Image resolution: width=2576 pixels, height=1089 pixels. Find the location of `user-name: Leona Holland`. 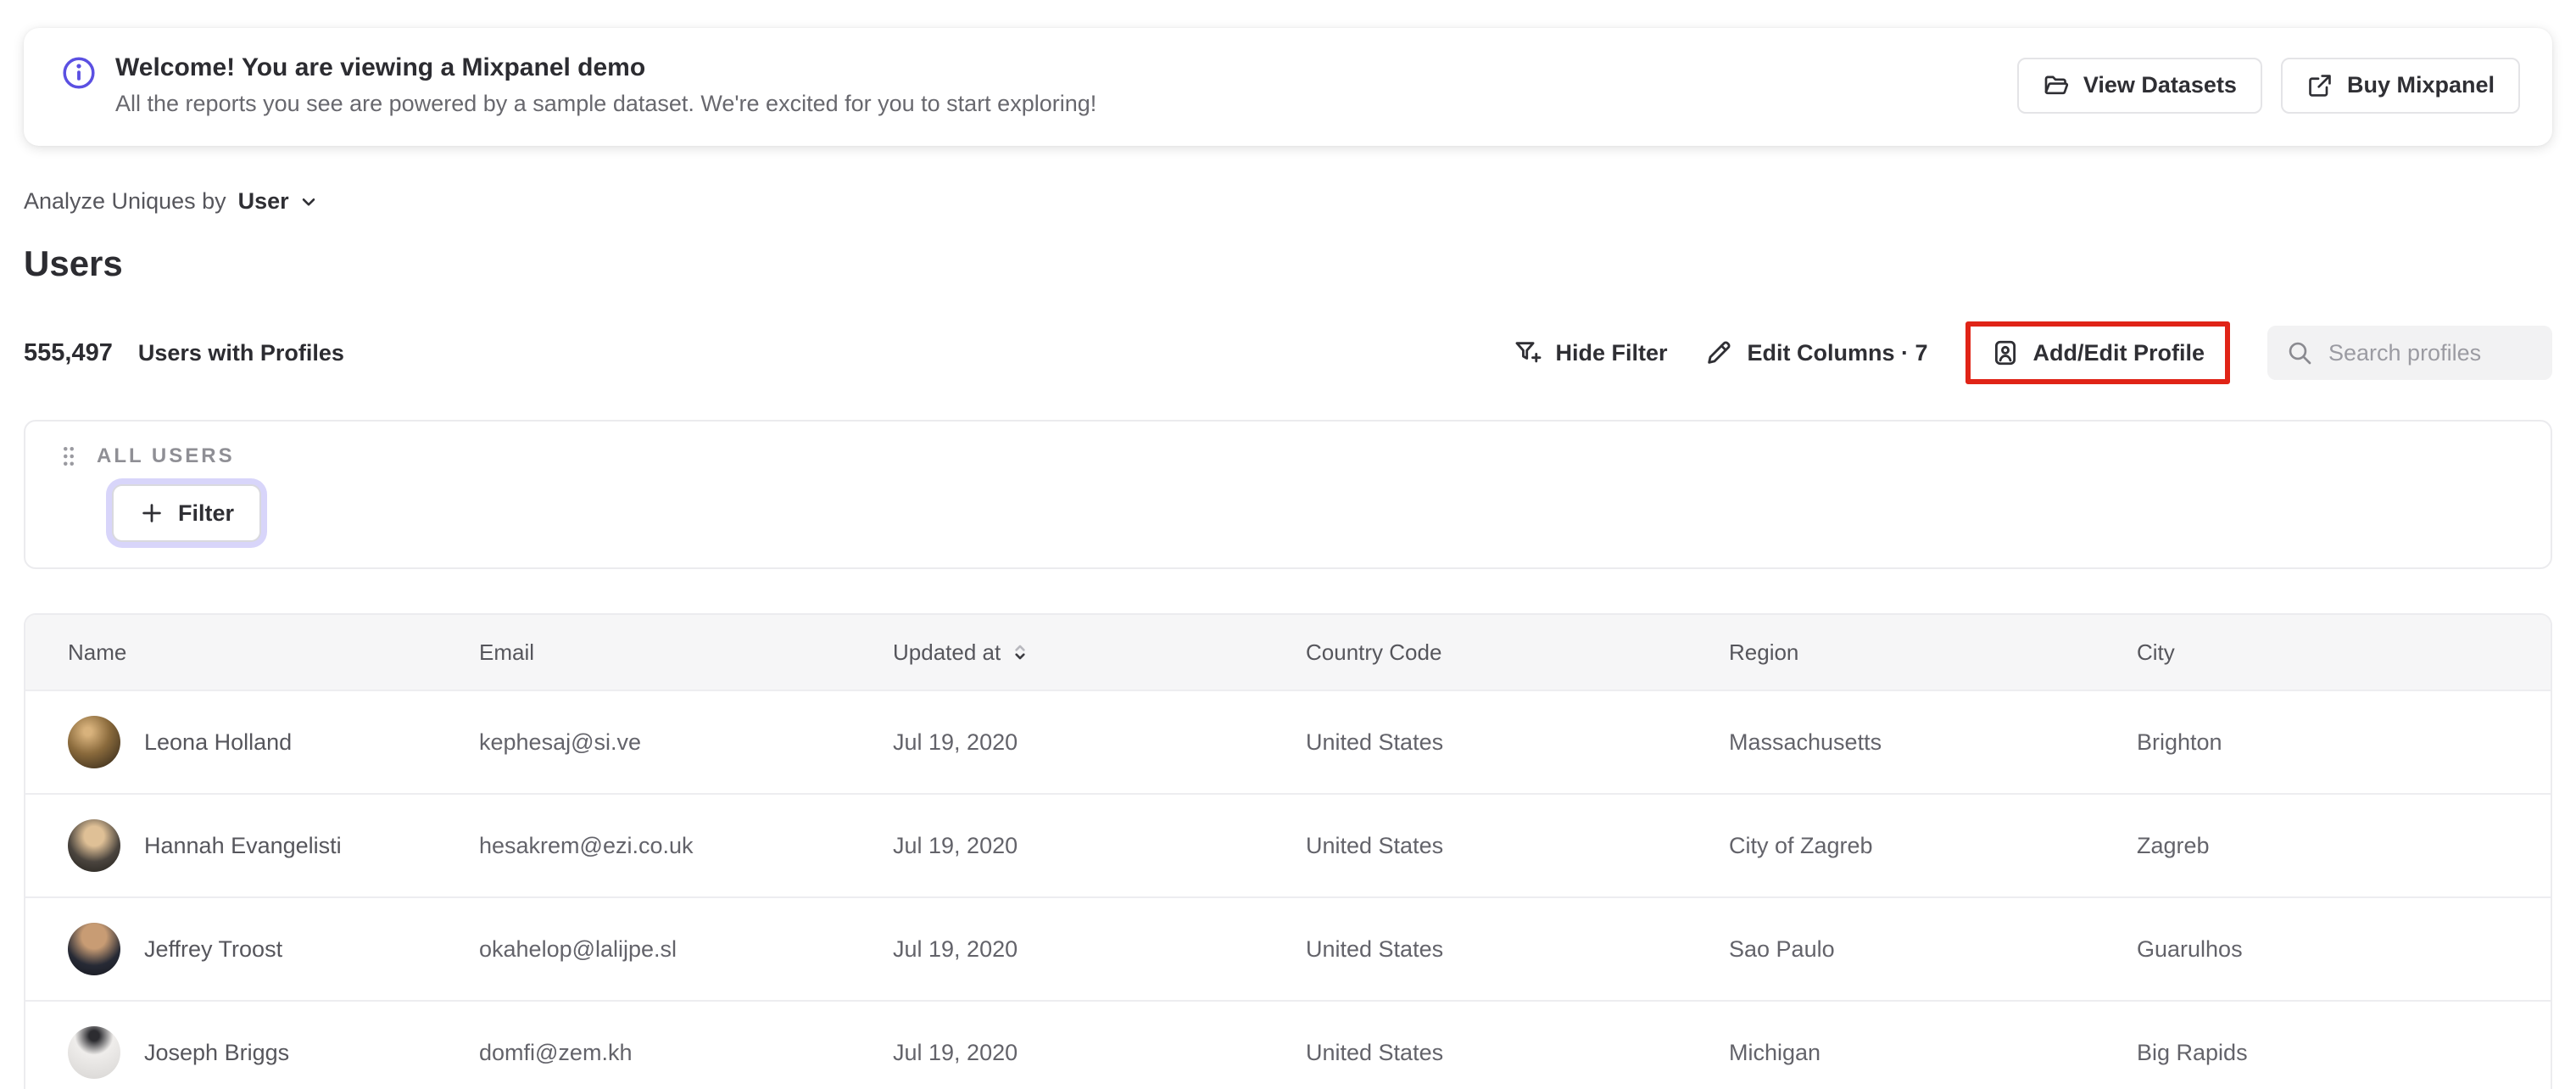

user-name: Leona Holland is located at coordinates (218, 742).